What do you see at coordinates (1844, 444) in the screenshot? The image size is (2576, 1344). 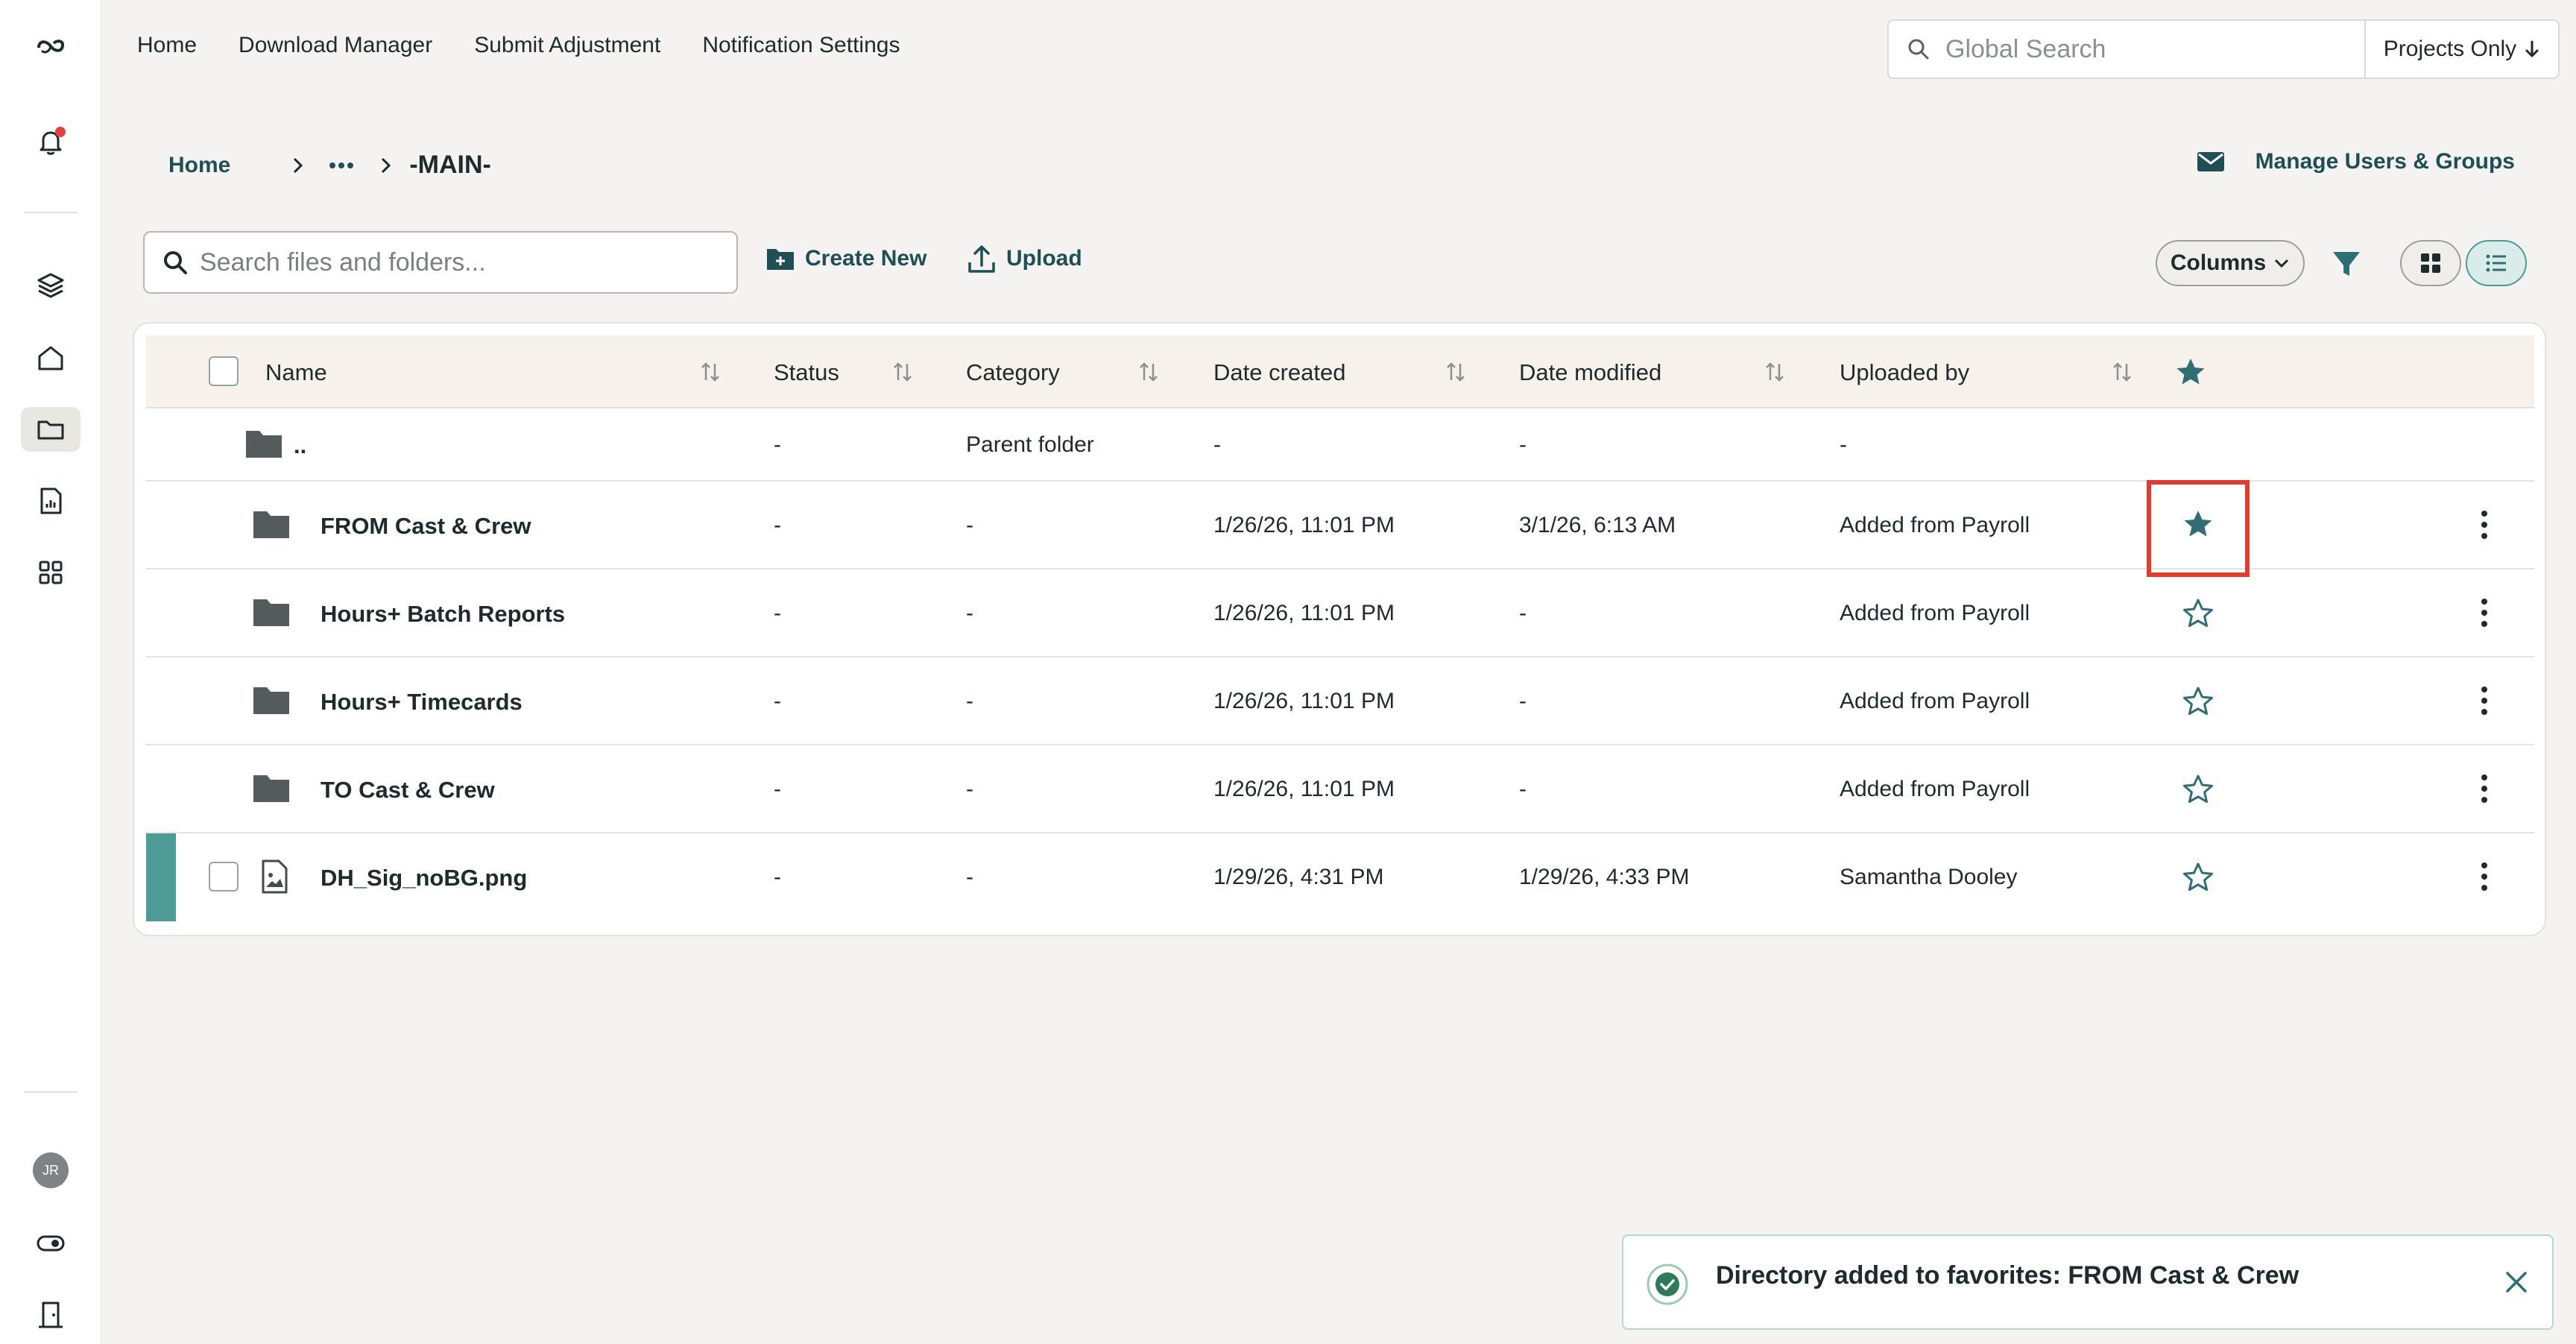 I see `cell-uploaded-by: -` at bounding box center [1844, 444].